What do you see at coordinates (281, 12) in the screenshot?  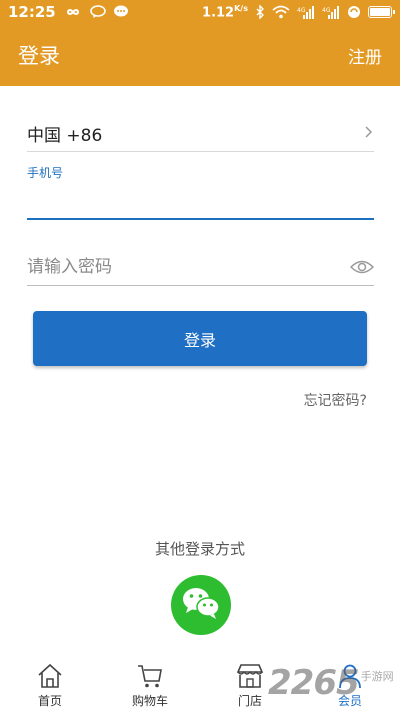 I see `wifi-icon` at bounding box center [281, 12].